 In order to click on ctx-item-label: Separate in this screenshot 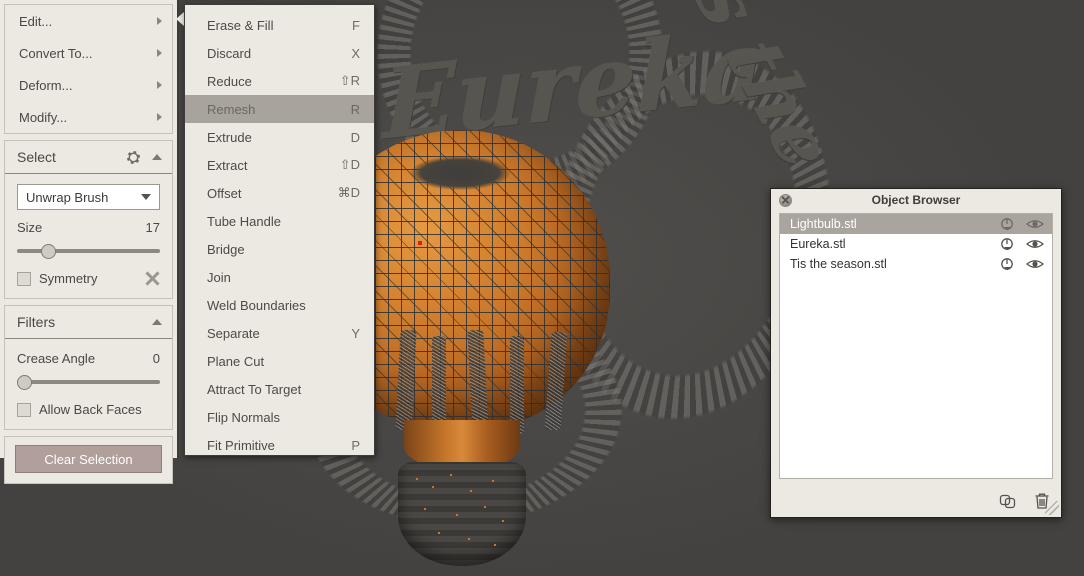, I will do `click(233, 333)`.